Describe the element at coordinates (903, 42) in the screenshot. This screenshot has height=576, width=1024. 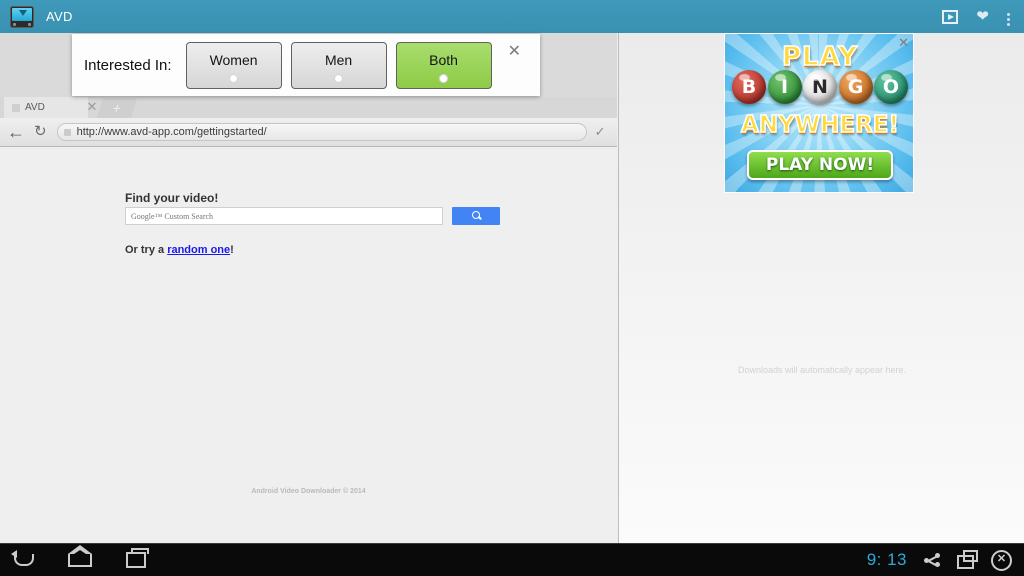
I see `ad-close-icon: ✕` at that location.